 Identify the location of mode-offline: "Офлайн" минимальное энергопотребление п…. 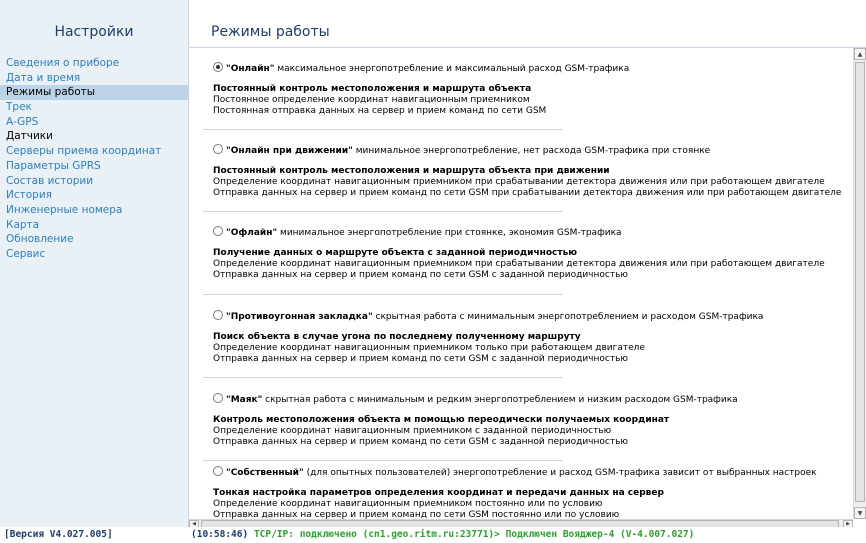
(533, 253).